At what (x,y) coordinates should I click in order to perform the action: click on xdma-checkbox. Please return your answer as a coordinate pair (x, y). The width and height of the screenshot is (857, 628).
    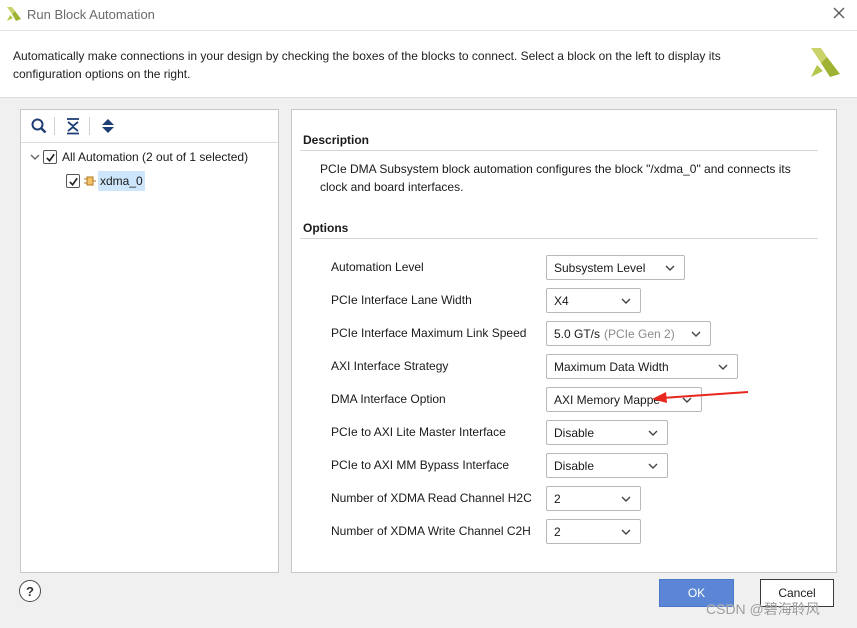
    Looking at the image, I should click on (73, 181).